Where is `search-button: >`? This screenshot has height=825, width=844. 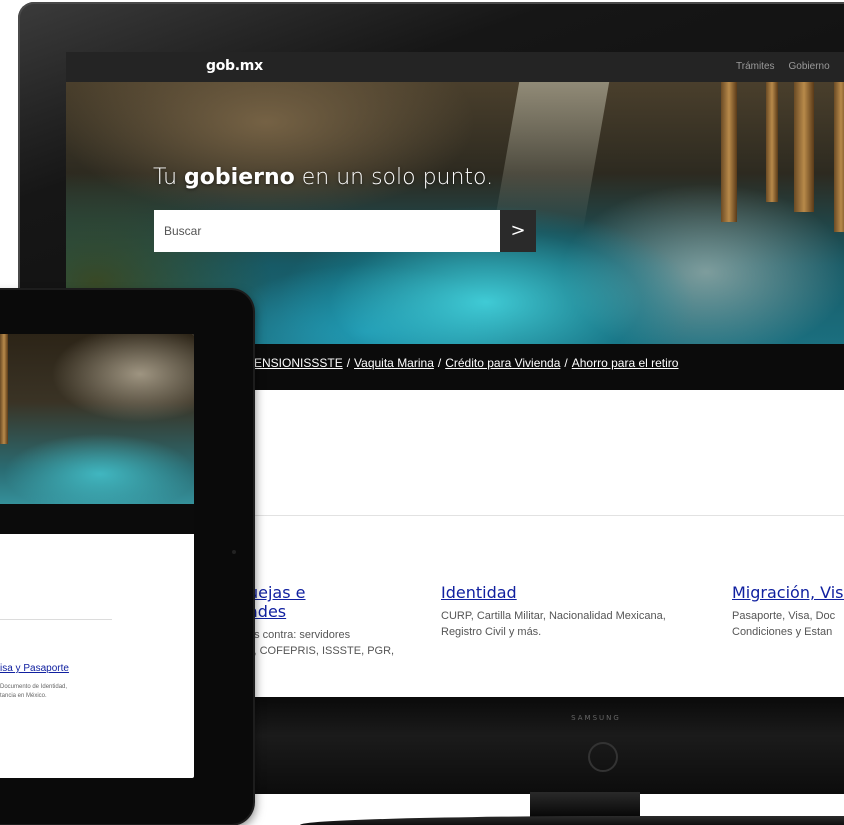 search-button: > is located at coordinates (518, 231).